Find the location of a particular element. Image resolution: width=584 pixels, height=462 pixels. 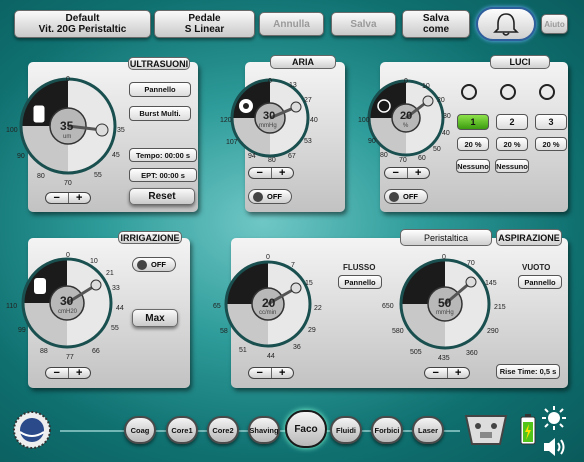

air-minus-button: − is located at coordinates (260, 173).